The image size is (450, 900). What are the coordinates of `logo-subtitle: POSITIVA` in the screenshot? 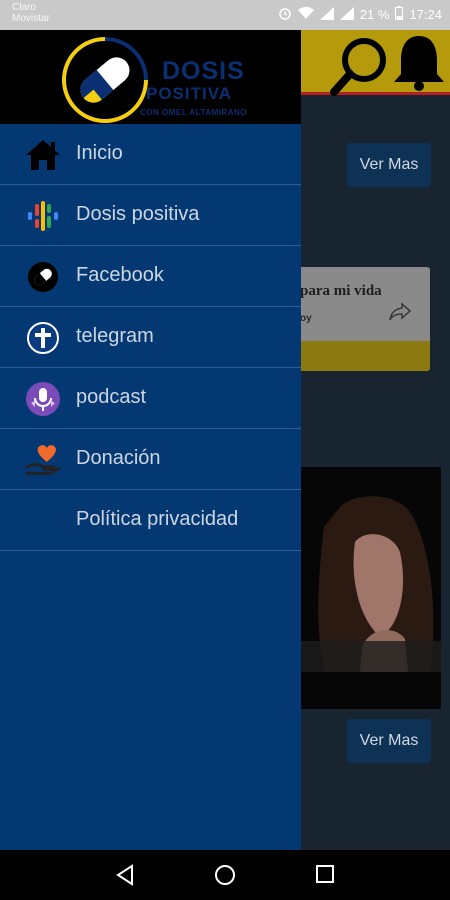 It's located at (189, 93).